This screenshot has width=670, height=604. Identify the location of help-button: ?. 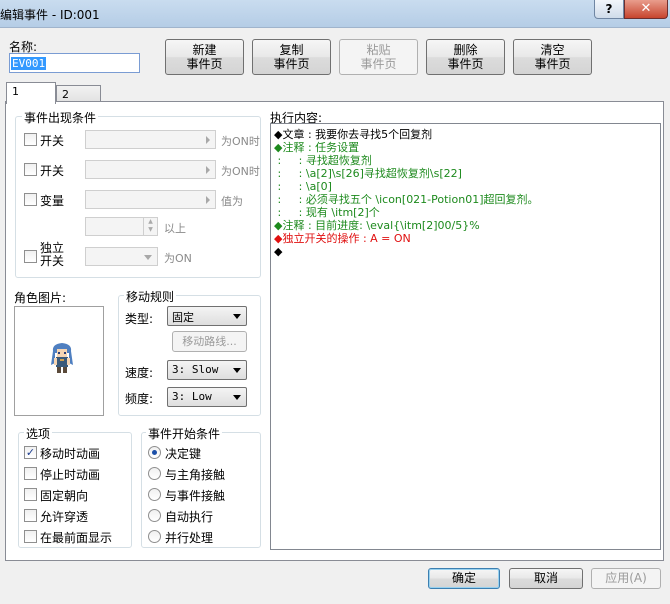
(609, 9).